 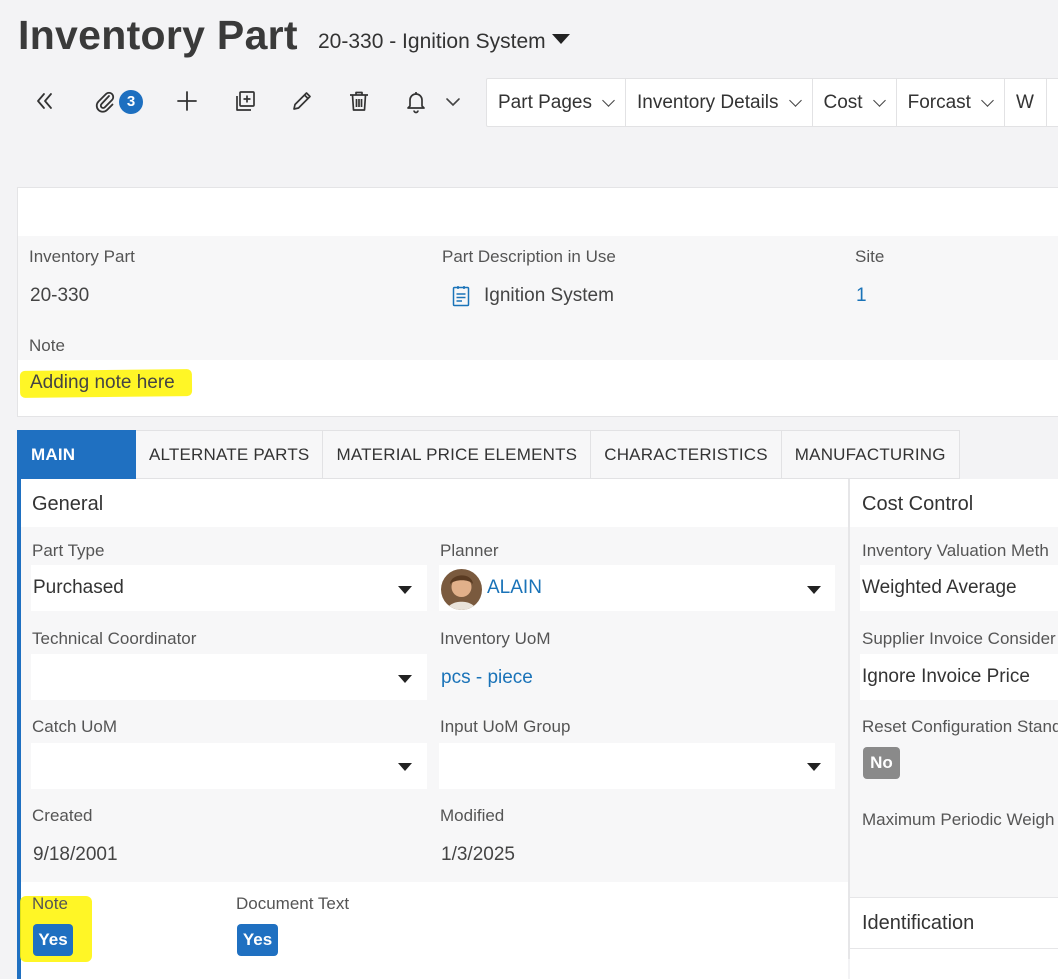 What do you see at coordinates (457, 454) in the screenshot?
I see `tab-material-price-elements: MATERIAL PRICE ELEMENTS` at bounding box center [457, 454].